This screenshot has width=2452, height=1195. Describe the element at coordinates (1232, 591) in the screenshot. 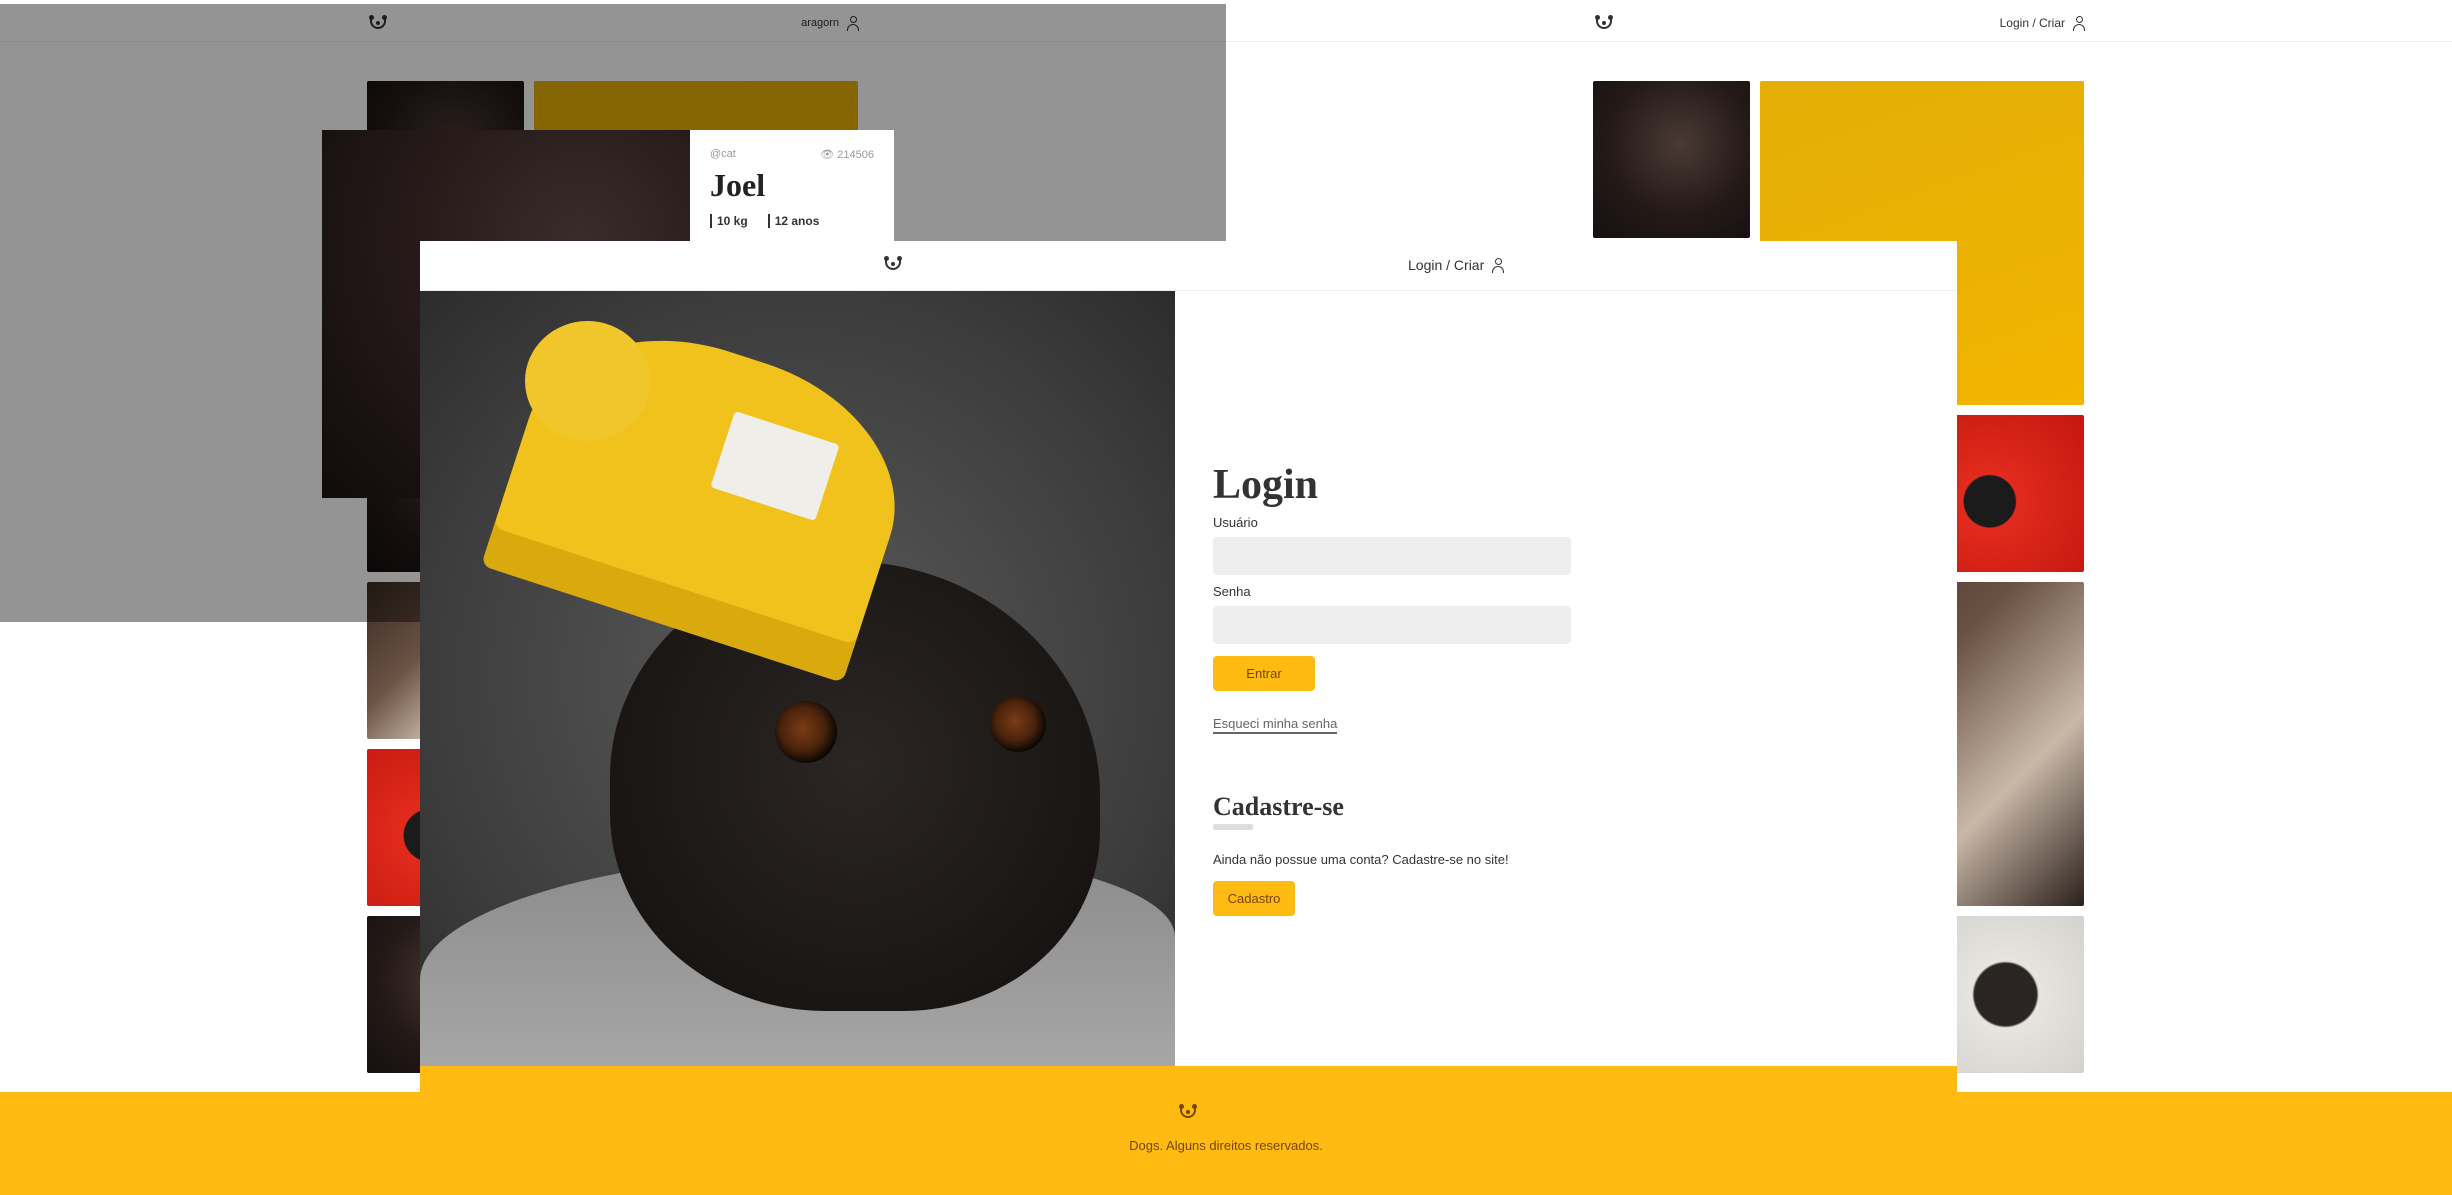

I see `password-label: Senha` at that location.